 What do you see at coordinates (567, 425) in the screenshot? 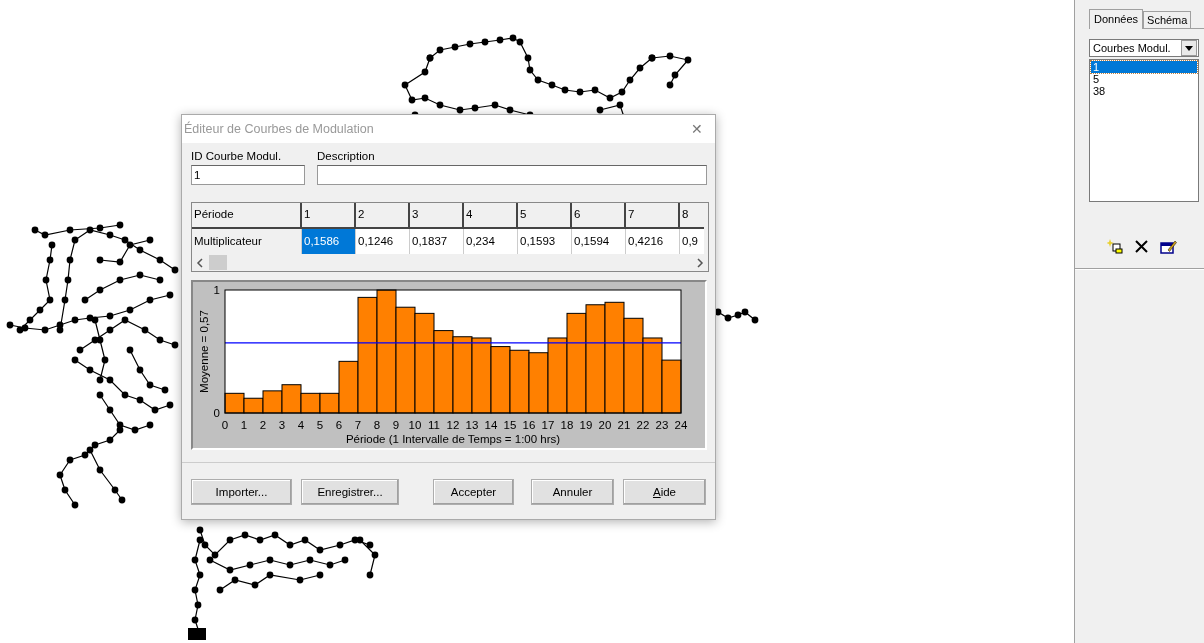
I see `x-tick-label: 18` at bounding box center [567, 425].